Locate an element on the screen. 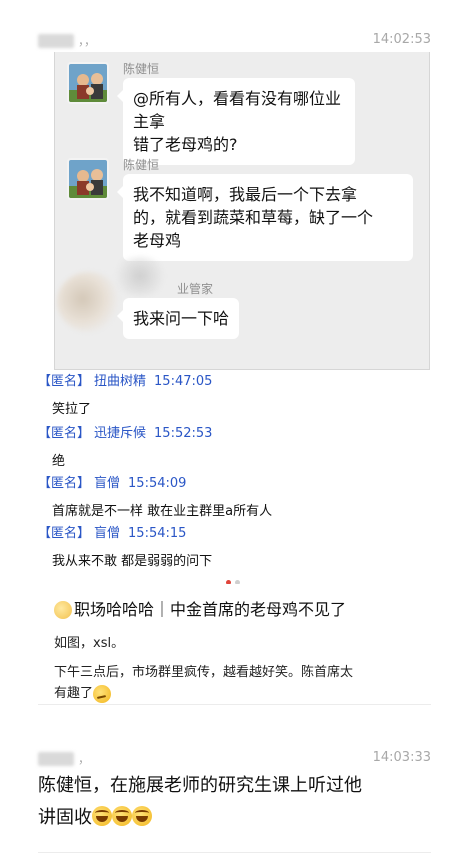  nickname: 扭曲树精 is located at coordinates (120, 381).